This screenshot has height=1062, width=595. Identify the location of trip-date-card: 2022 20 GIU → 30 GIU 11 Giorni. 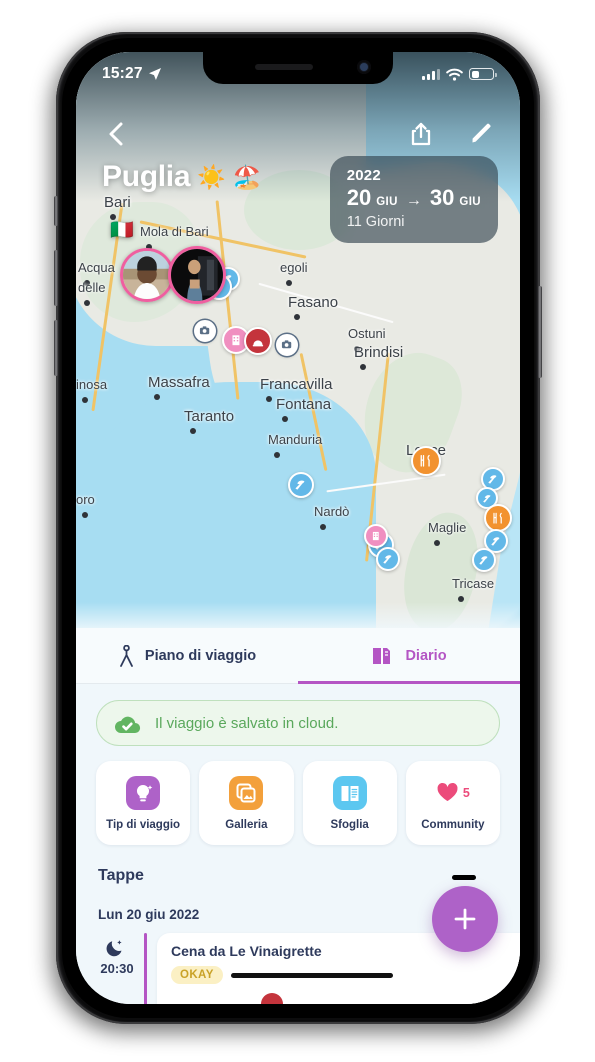
(413, 199).